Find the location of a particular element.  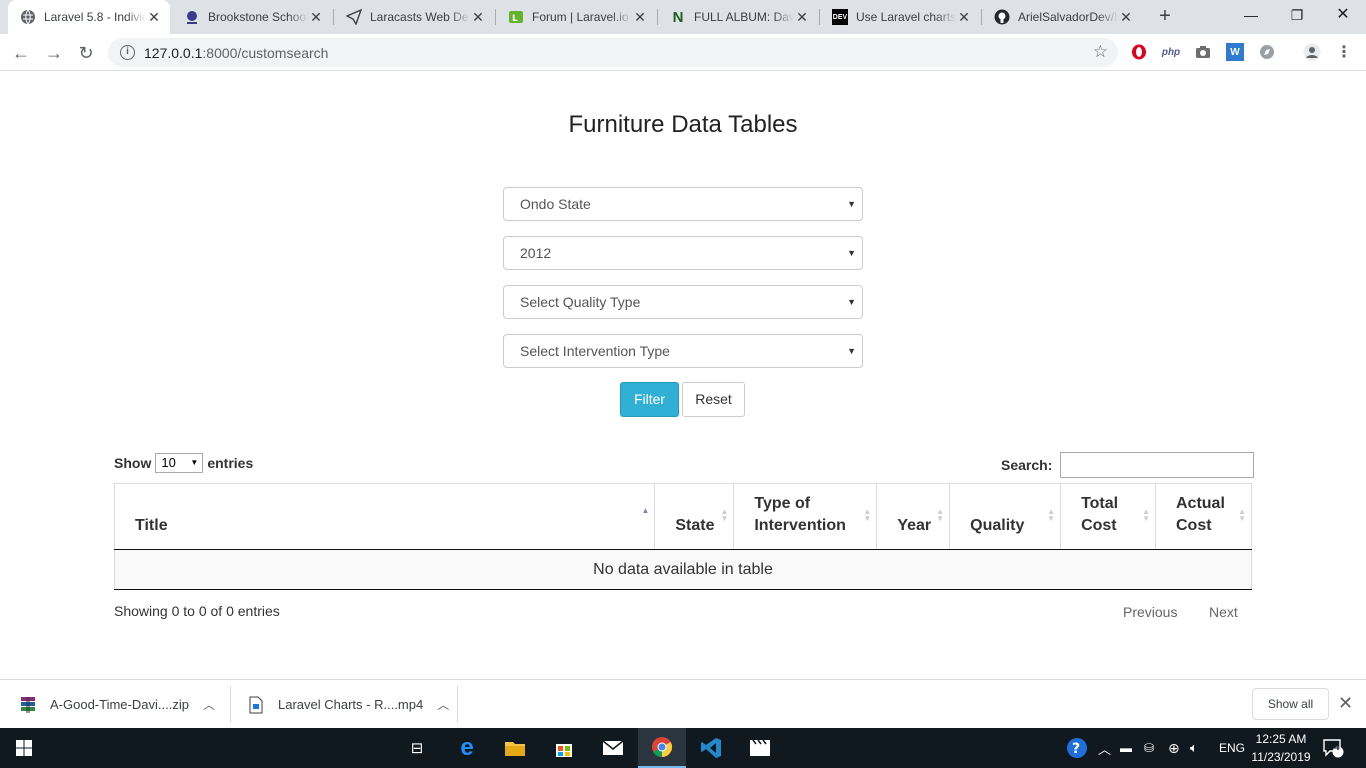

opera-icon is located at coordinates (1139, 52).